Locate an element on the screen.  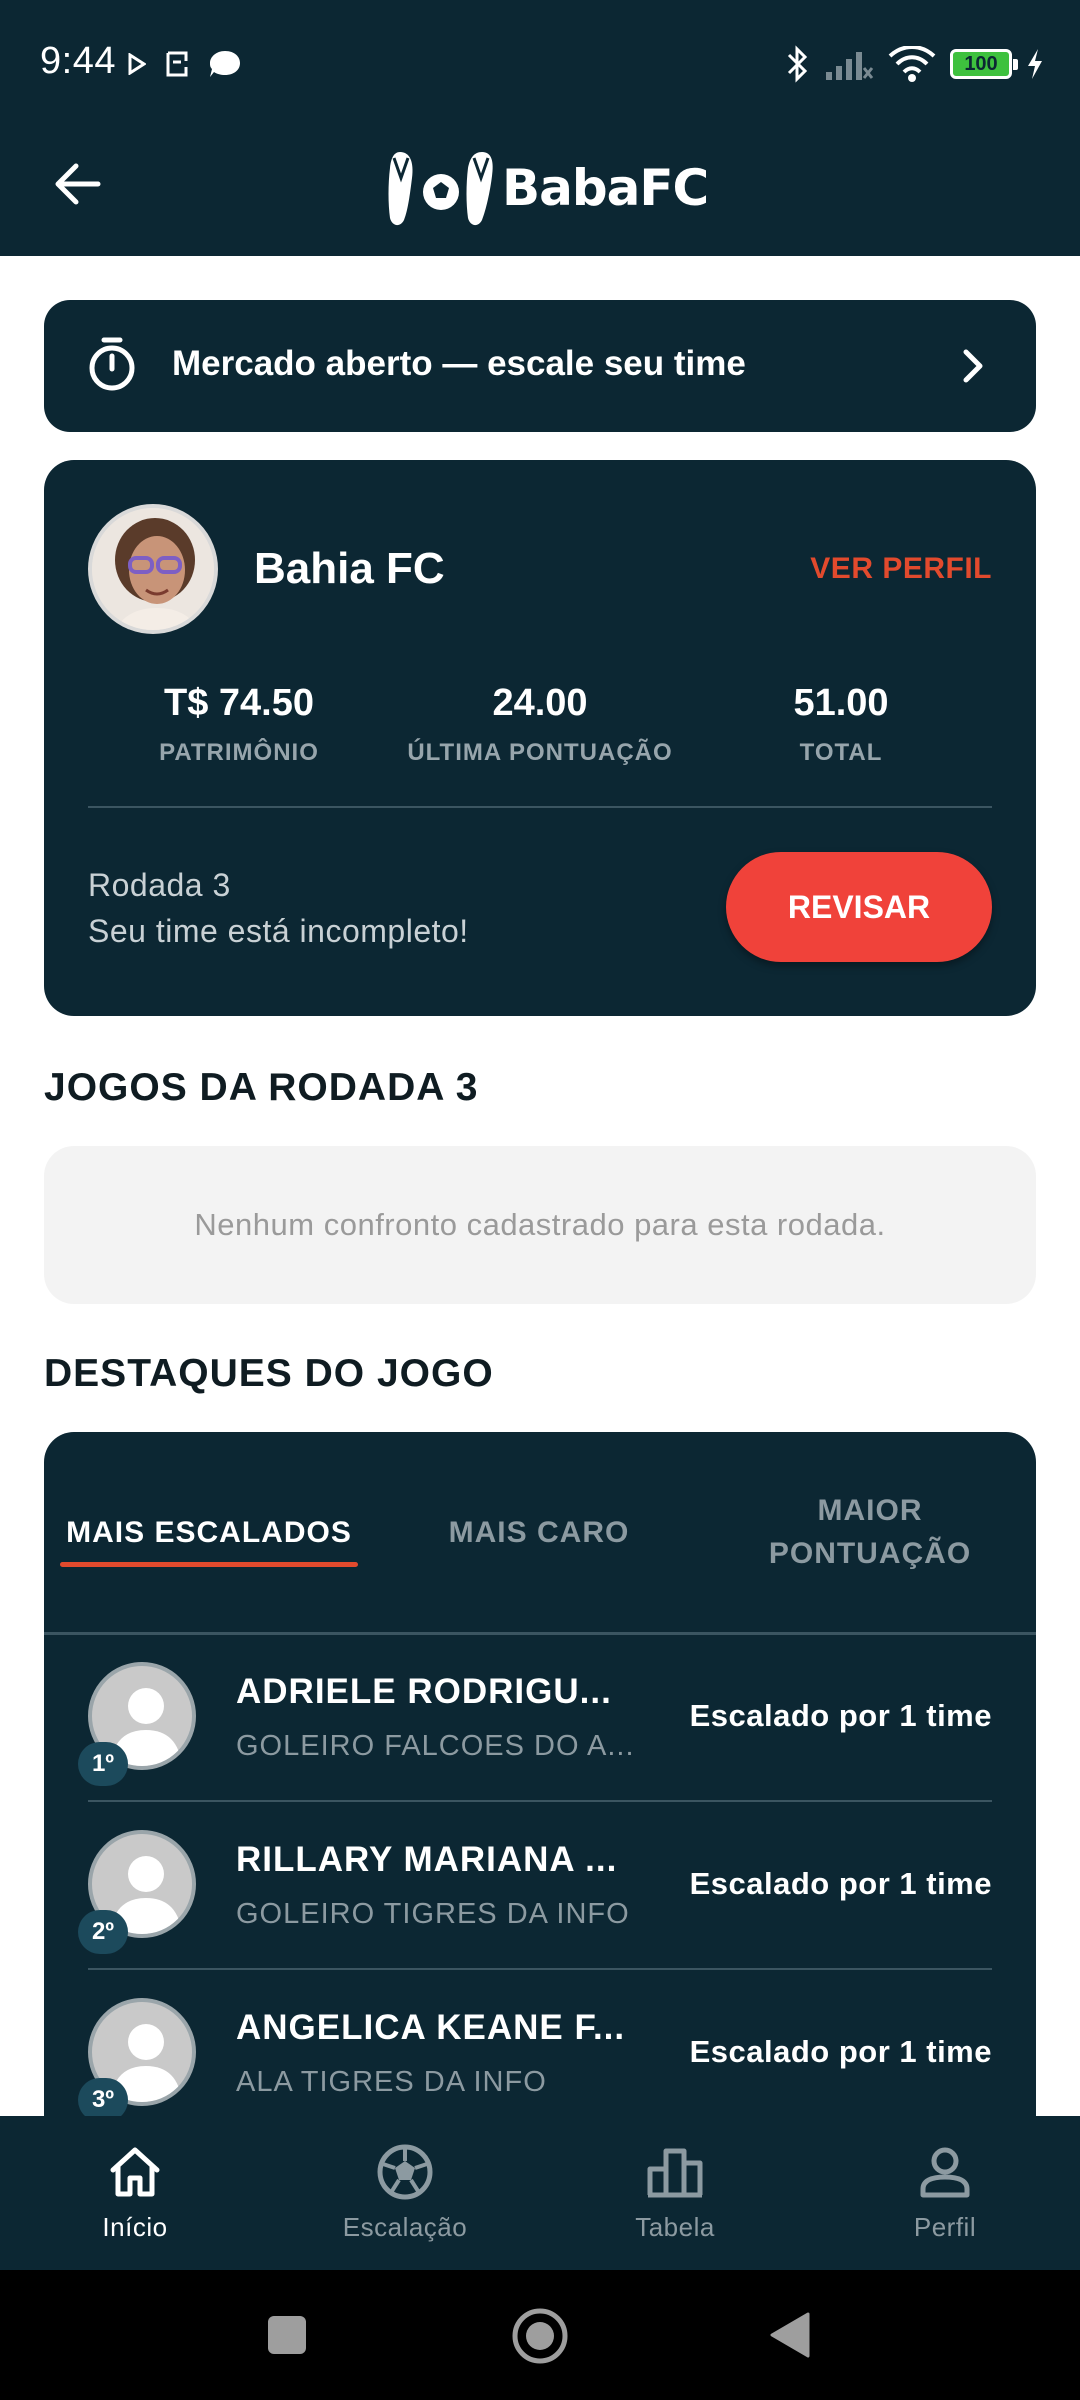
status-system-icons: 100 is located at coordinates (915, 64).